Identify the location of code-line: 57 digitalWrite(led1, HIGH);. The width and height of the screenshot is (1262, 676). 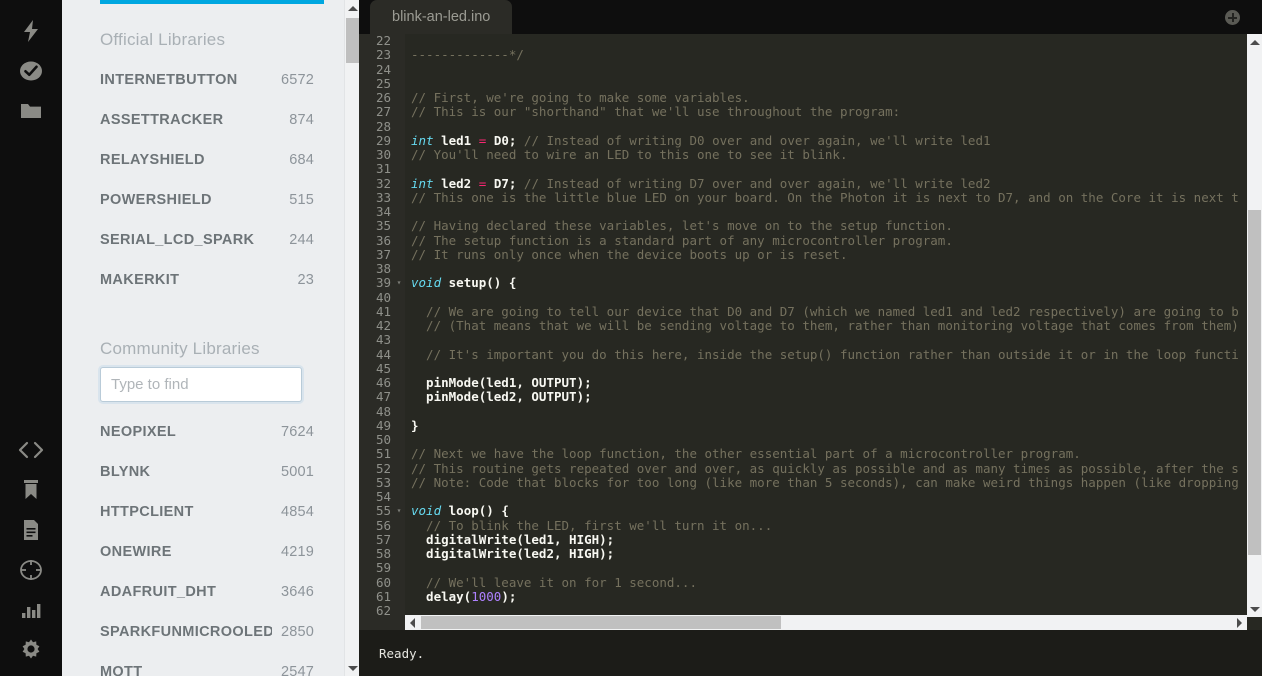
(798, 539).